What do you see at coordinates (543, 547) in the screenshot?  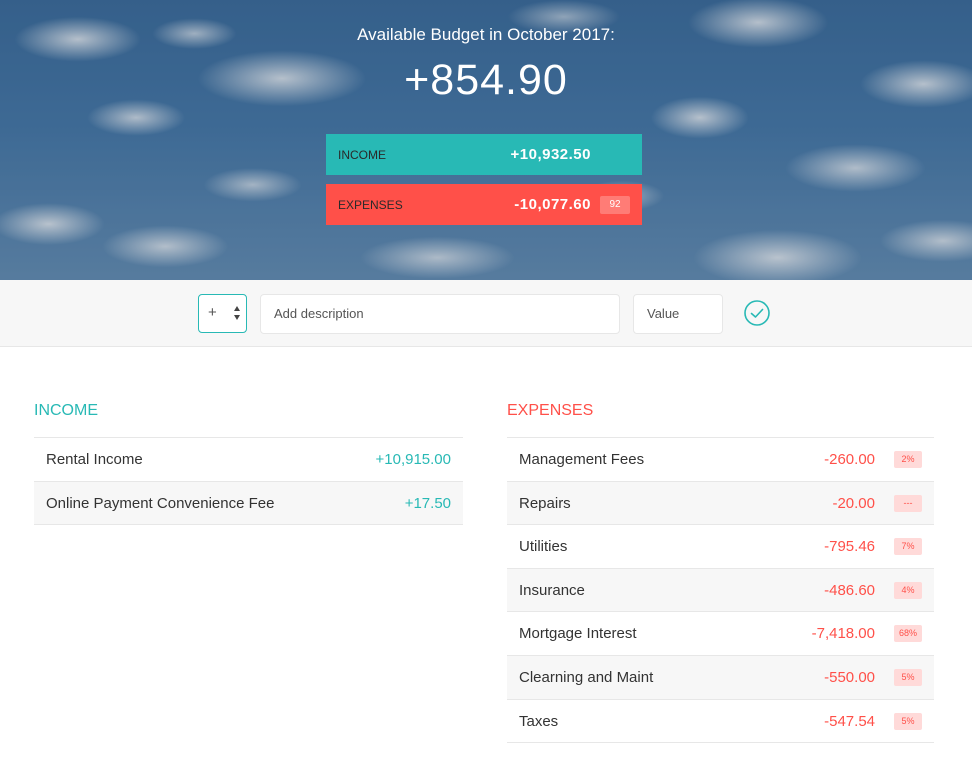 I see `item-description: Utilities` at bounding box center [543, 547].